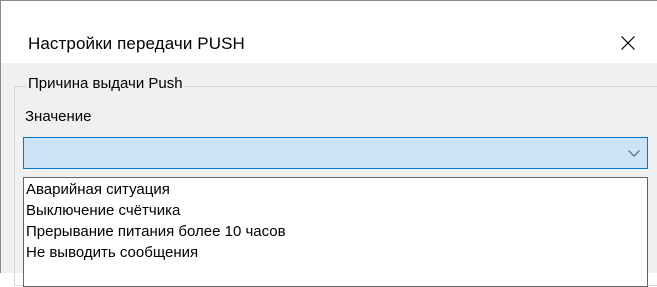  What do you see at coordinates (58, 116) in the screenshot?
I see `value-label: Значение` at bounding box center [58, 116].